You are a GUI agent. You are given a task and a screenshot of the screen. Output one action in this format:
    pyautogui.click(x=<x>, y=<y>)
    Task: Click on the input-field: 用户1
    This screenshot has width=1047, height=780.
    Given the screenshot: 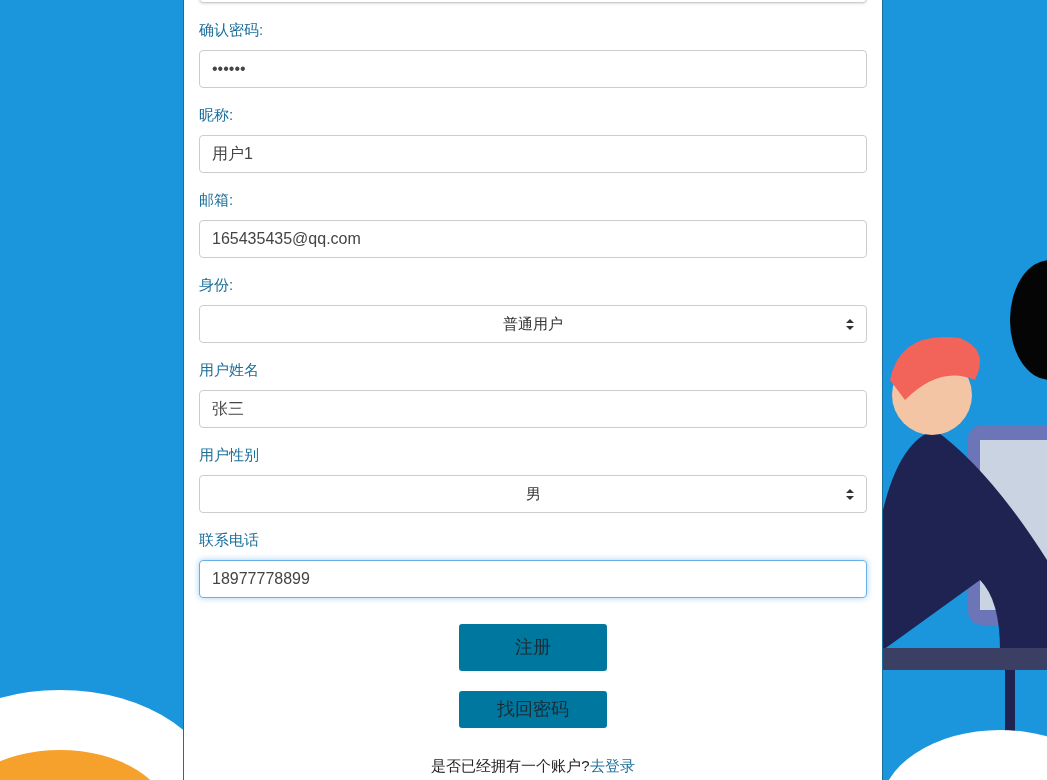 What is the action you would take?
    pyautogui.click(x=533, y=154)
    